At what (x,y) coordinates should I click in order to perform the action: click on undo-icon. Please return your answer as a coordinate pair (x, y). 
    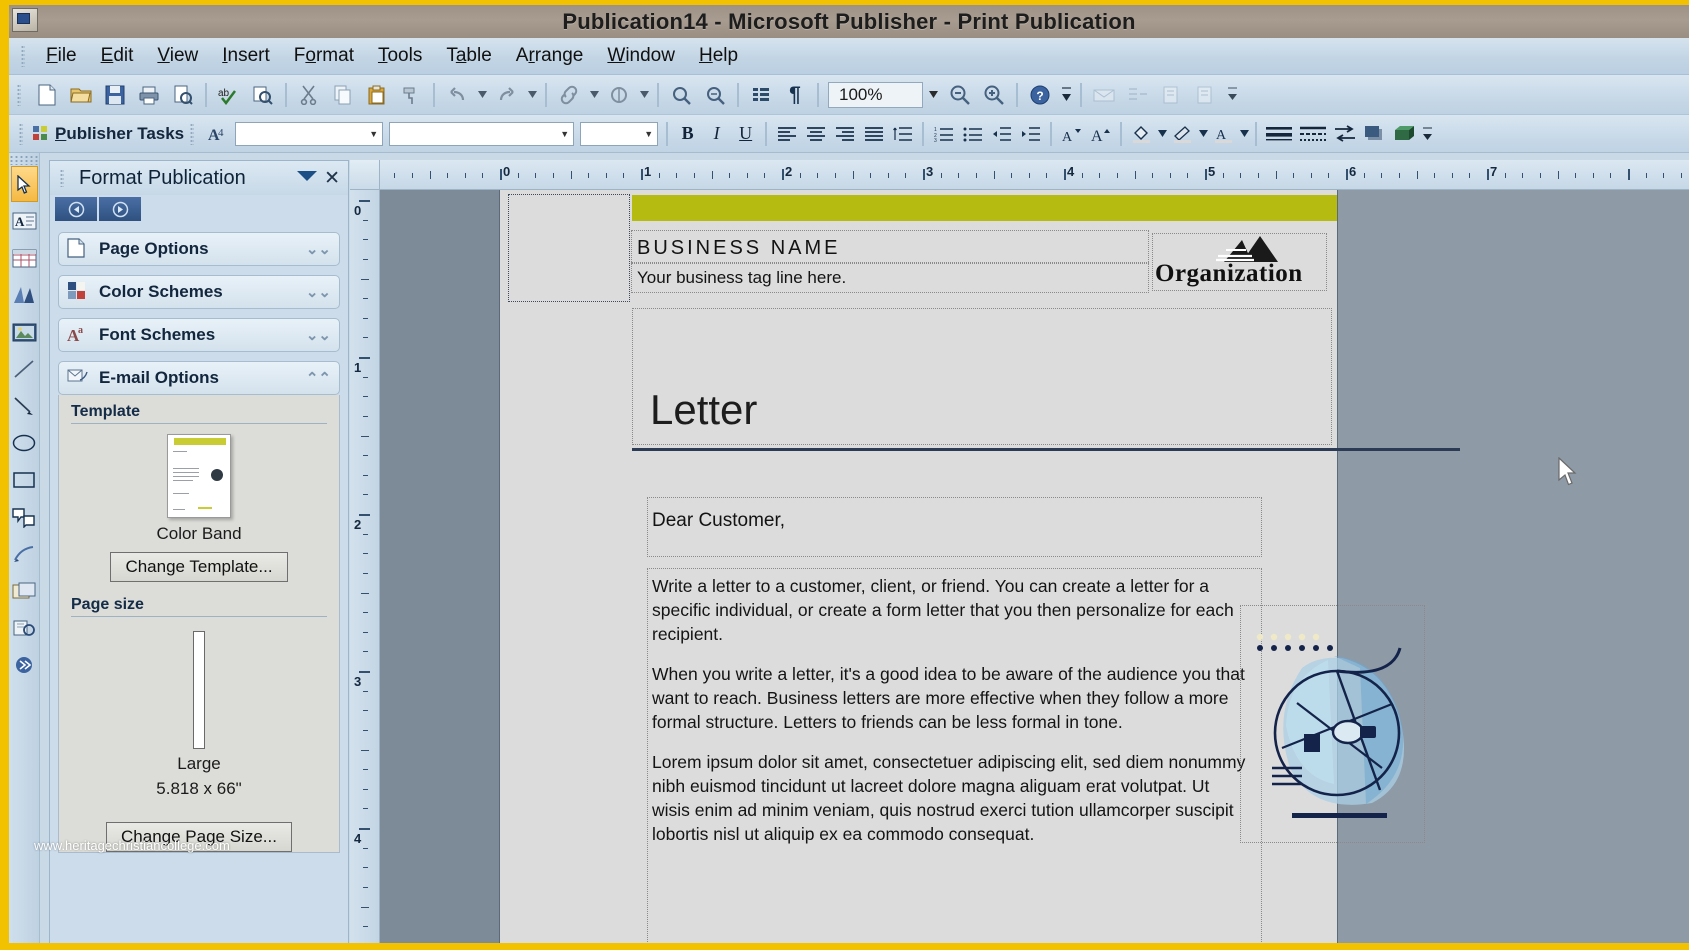
    Looking at the image, I should click on (457, 95).